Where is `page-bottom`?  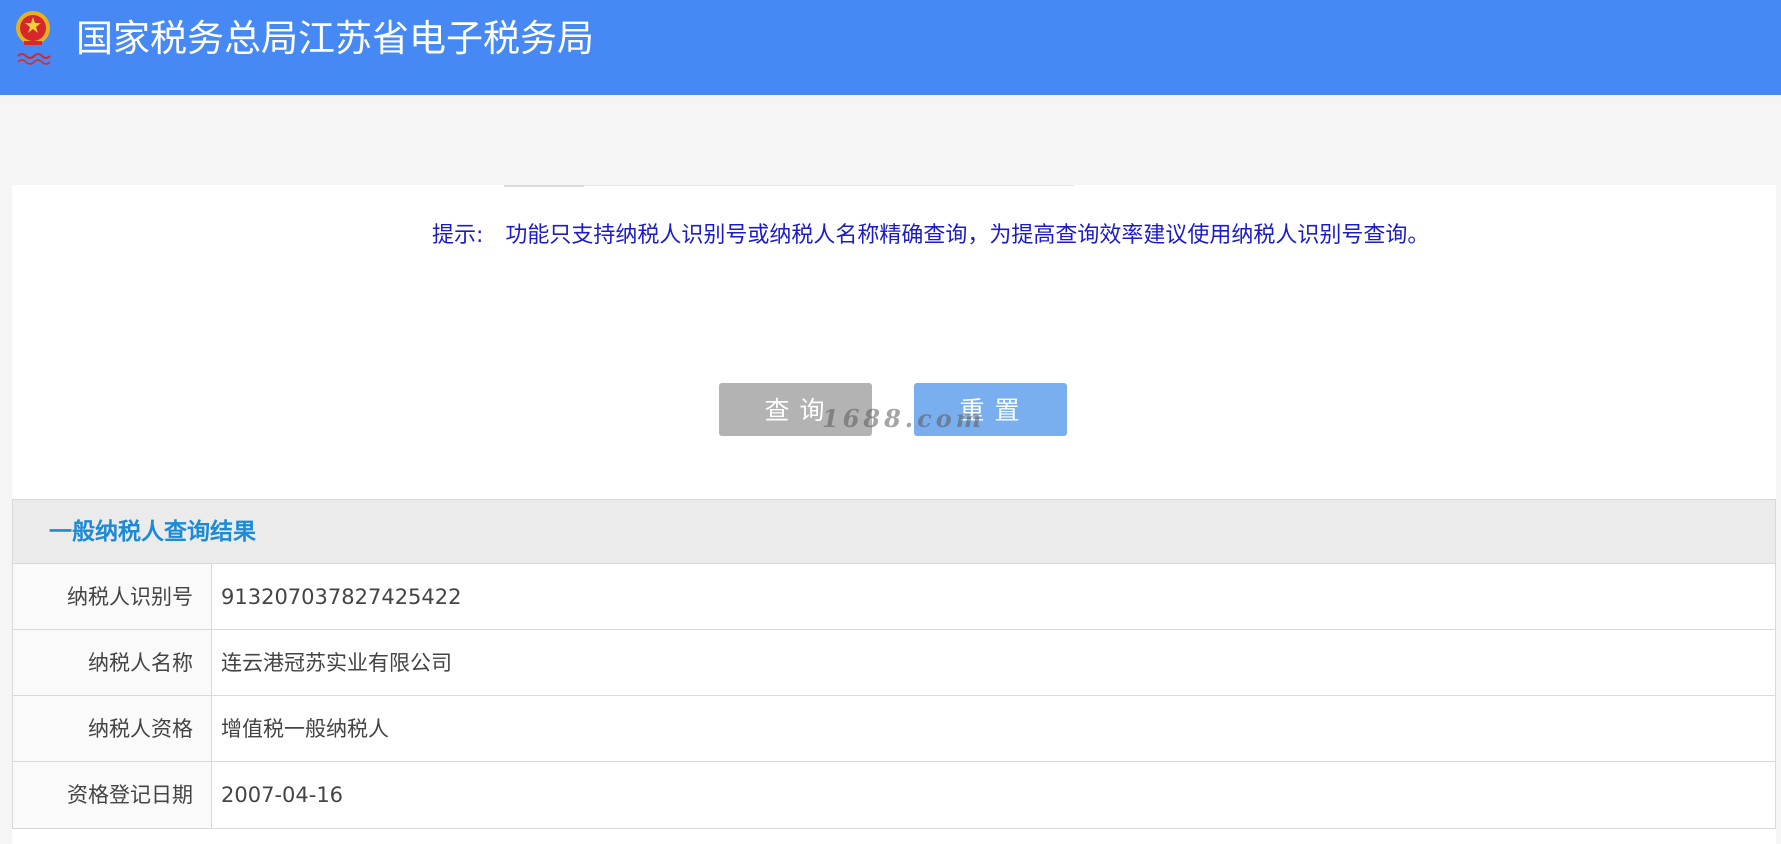 page-bottom is located at coordinates (894, 836).